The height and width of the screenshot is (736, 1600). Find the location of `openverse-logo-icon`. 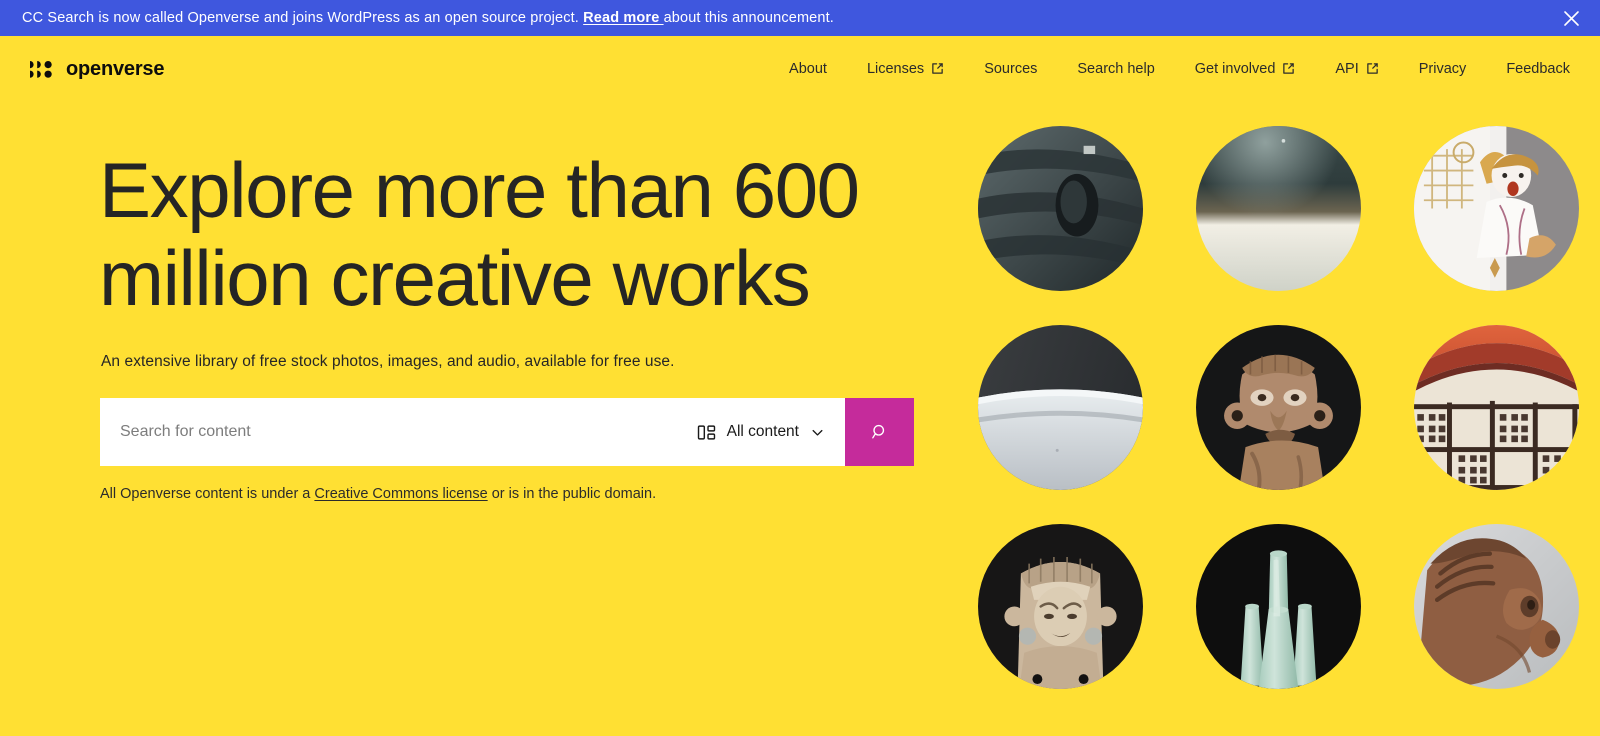

openverse-logo-icon is located at coordinates (41, 69).